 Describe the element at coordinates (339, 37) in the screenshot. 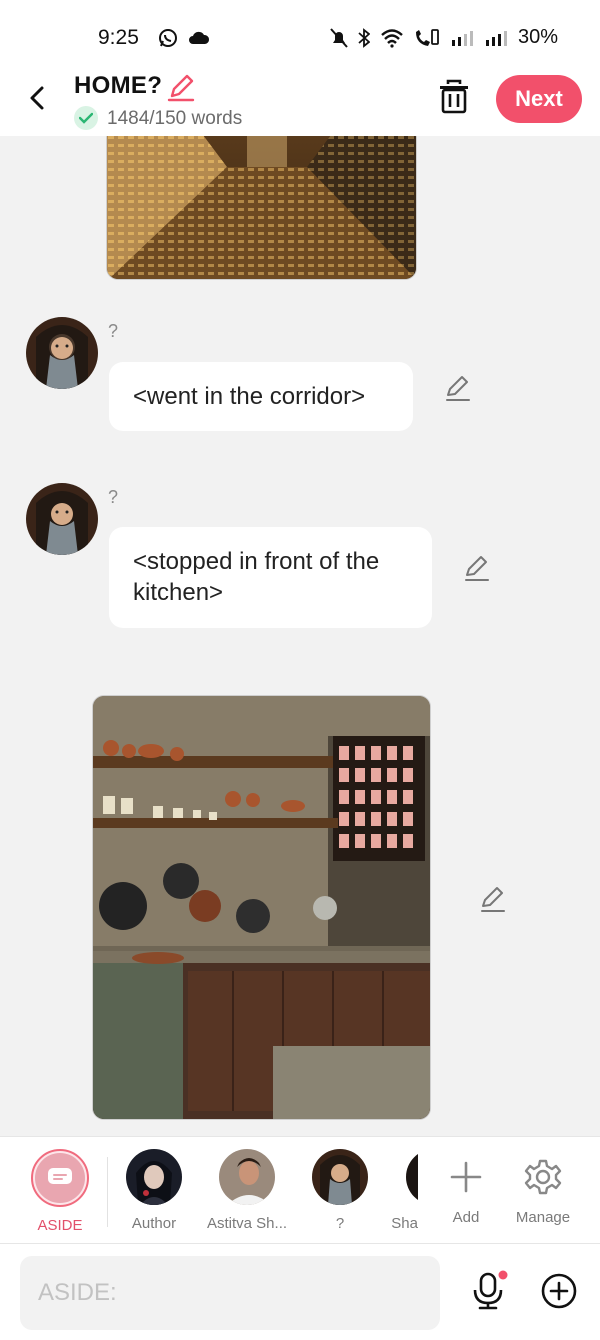

I see `mute-icon` at that location.